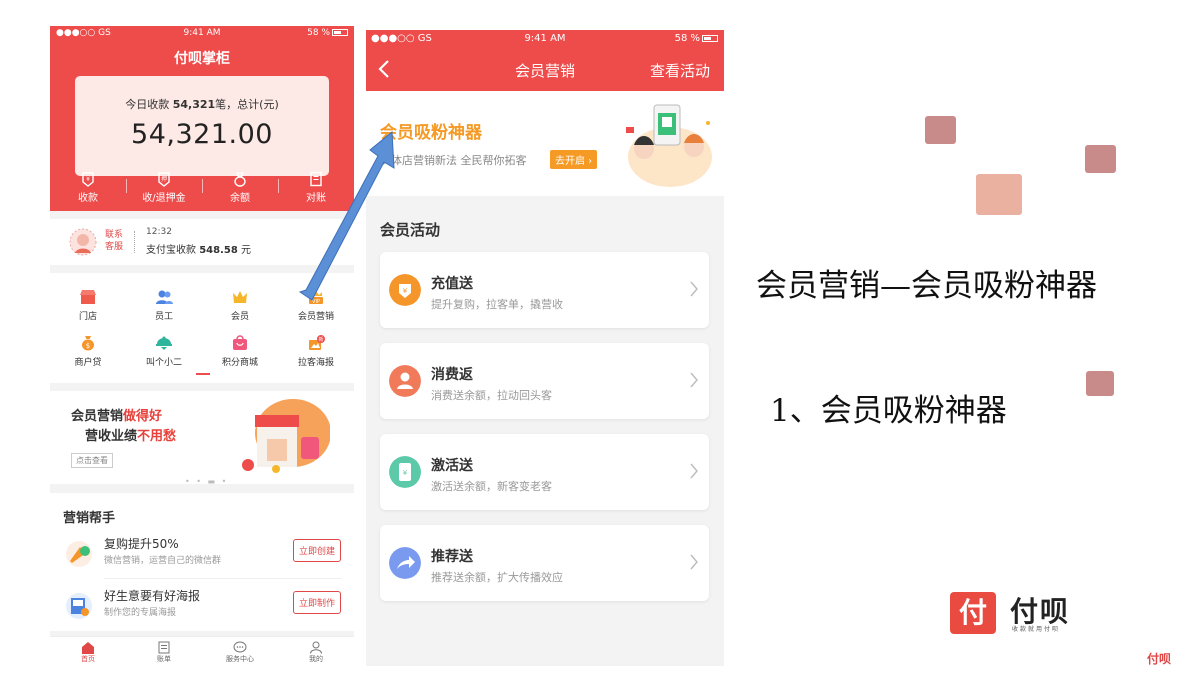 This screenshot has width=1187, height=676. What do you see at coordinates (83, 242) in the screenshot?
I see `support-avatar-icon` at bounding box center [83, 242].